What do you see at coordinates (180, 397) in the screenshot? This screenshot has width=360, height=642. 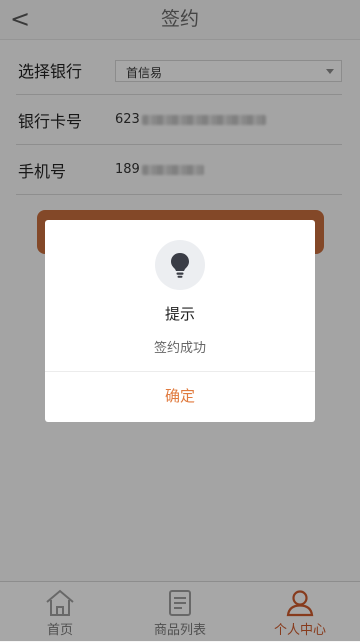 I see `confirm-button: 确定` at bounding box center [180, 397].